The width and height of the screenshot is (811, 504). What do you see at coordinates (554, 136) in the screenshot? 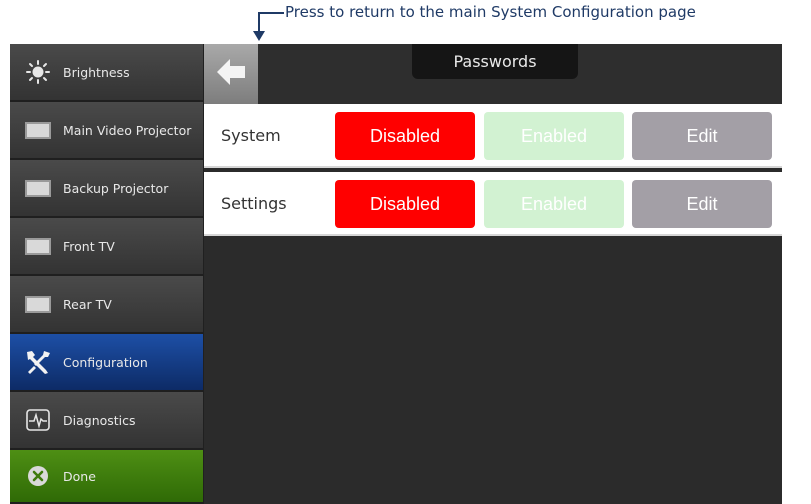
I see `system-enabled-button: Enabled` at bounding box center [554, 136].